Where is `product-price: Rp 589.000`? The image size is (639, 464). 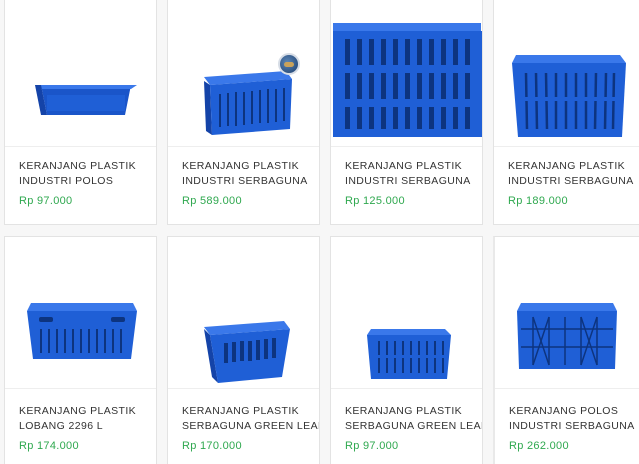
product-price: Rp 589.000 is located at coordinates (212, 201).